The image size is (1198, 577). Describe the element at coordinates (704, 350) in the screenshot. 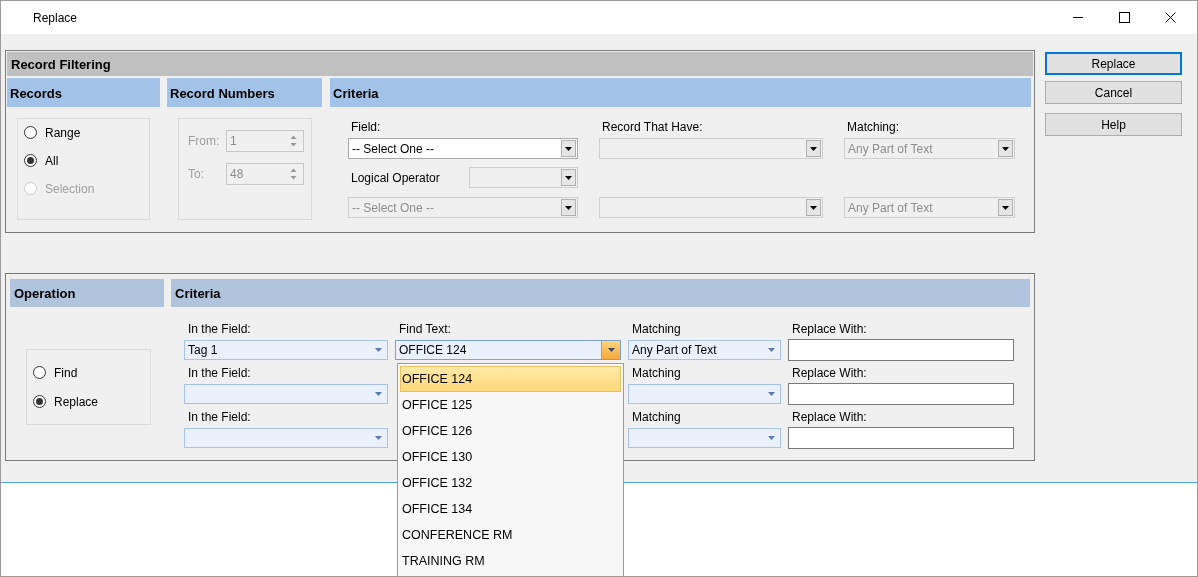

I see `dropdown-field: Any Part of Text` at that location.